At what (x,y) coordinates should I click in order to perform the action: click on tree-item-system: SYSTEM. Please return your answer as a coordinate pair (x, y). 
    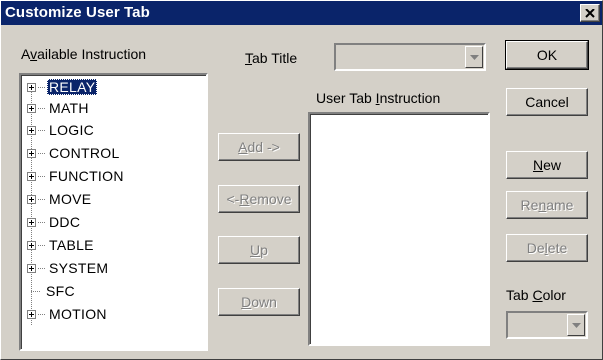
    Looking at the image, I should click on (68, 268).